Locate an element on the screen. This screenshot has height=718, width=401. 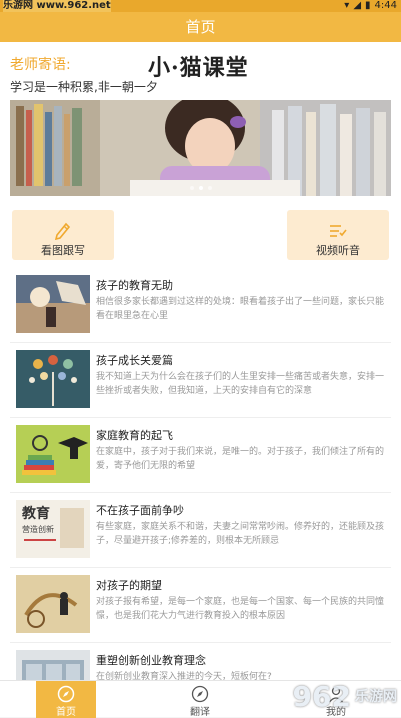
quick-action-picture-writing: 看图跟写 is located at coordinates (63, 235).